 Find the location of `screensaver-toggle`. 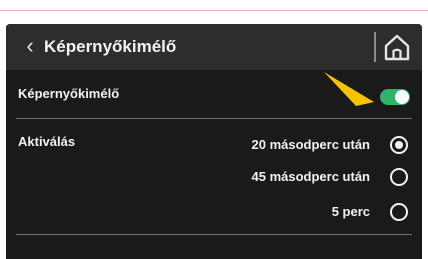

screensaver-toggle is located at coordinates (395, 97).